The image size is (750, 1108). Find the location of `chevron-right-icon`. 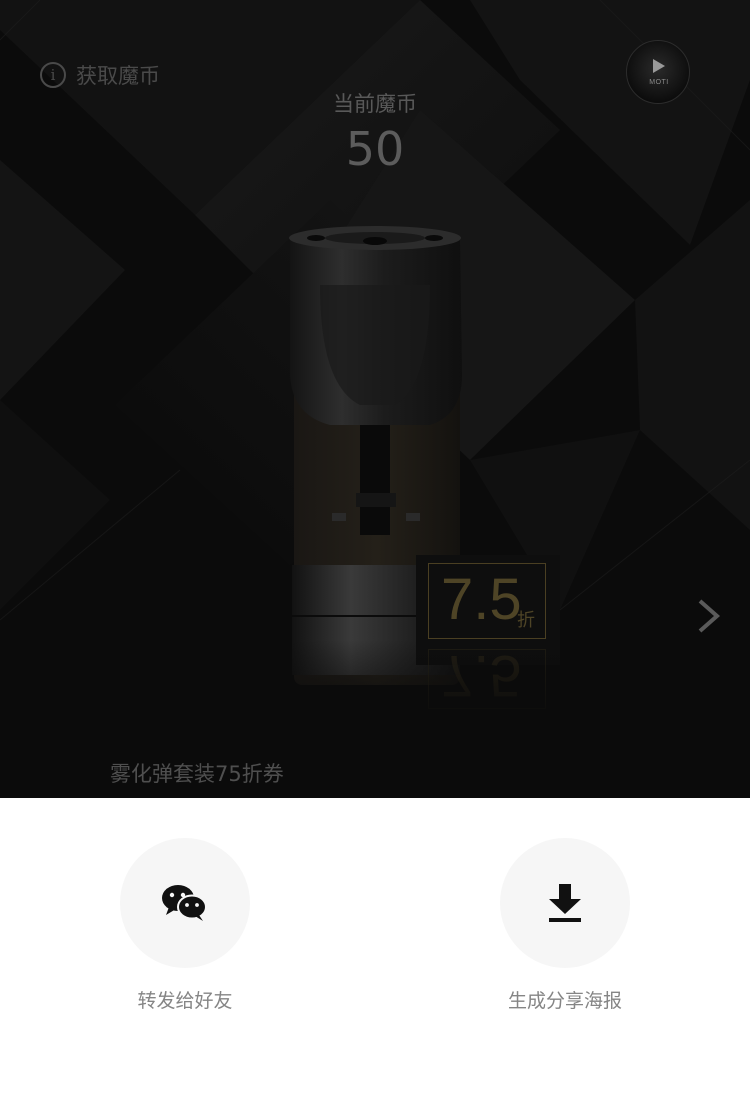

chevron-right-icon is located at coordinates (709, 616).